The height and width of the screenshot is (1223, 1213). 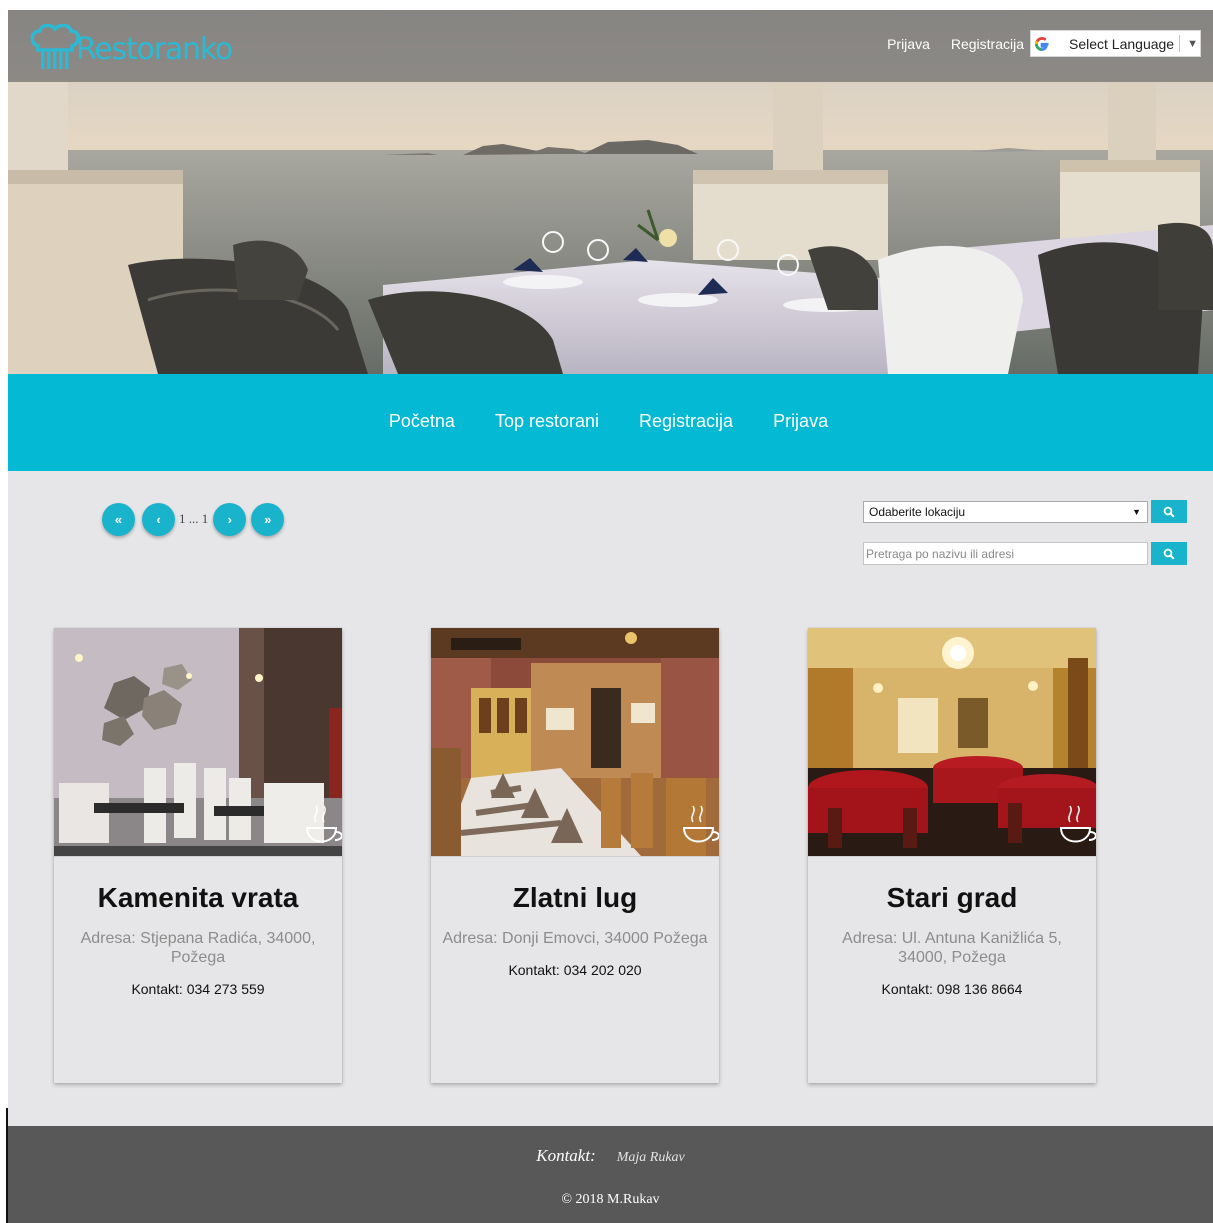 I want to click on footer-copyright: © 2018 M.Rukav, so click(x=610, y=1199).